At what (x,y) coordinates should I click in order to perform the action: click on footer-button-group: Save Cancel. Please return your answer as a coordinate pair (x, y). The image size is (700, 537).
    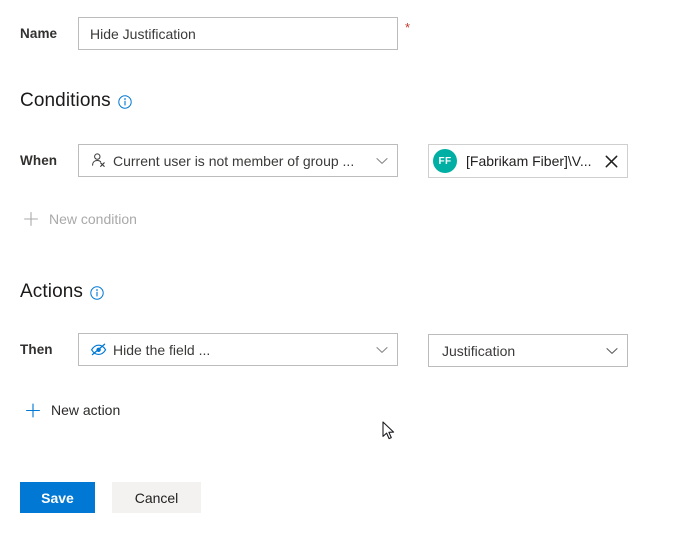
    Looking at the image, I should click on (110, 497).